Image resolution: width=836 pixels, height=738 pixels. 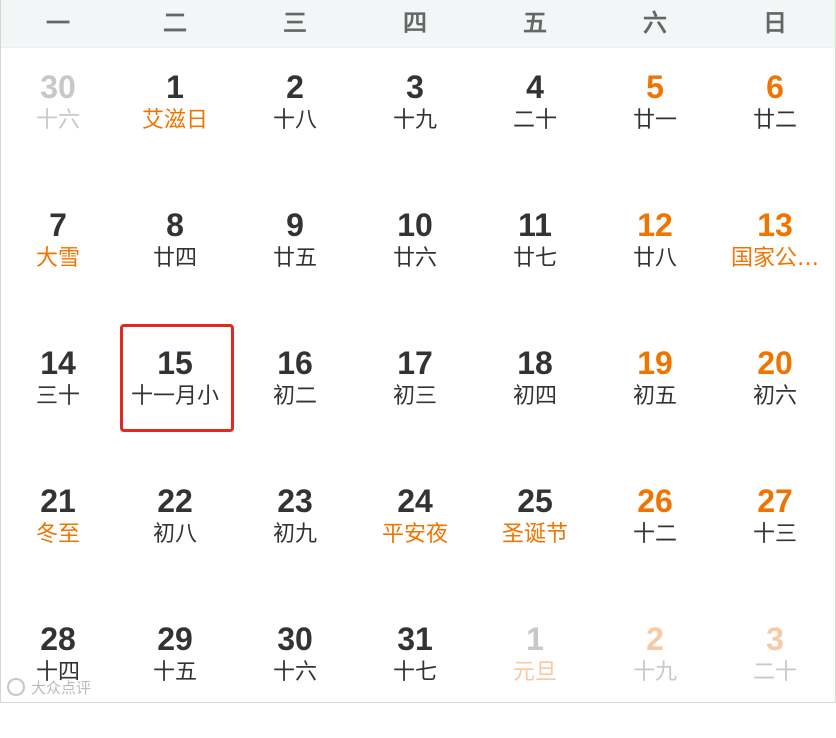 I want to click on day-lunar-label: 廿二, so click(x=774, y=120).